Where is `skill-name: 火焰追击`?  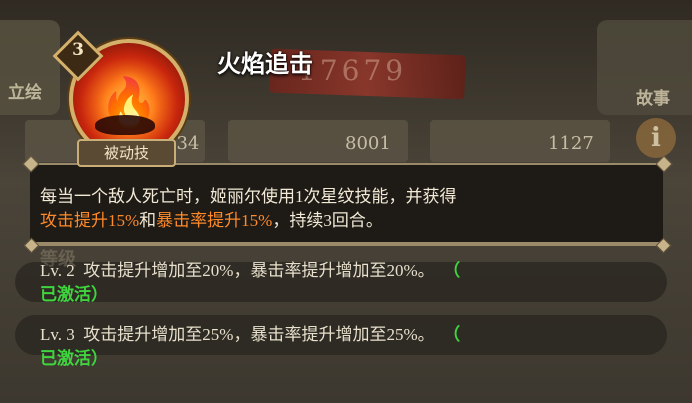 skill-name: 火焰追击 is located at coordinates (265, 64).